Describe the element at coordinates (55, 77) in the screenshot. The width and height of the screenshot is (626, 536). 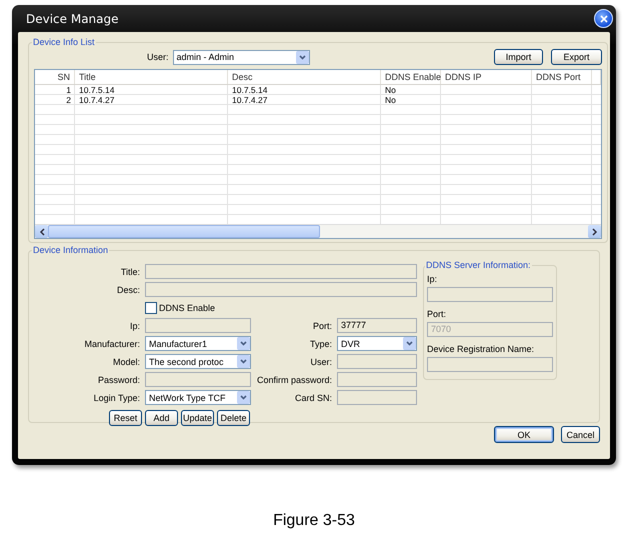
I see `column-header: SN` at that location.